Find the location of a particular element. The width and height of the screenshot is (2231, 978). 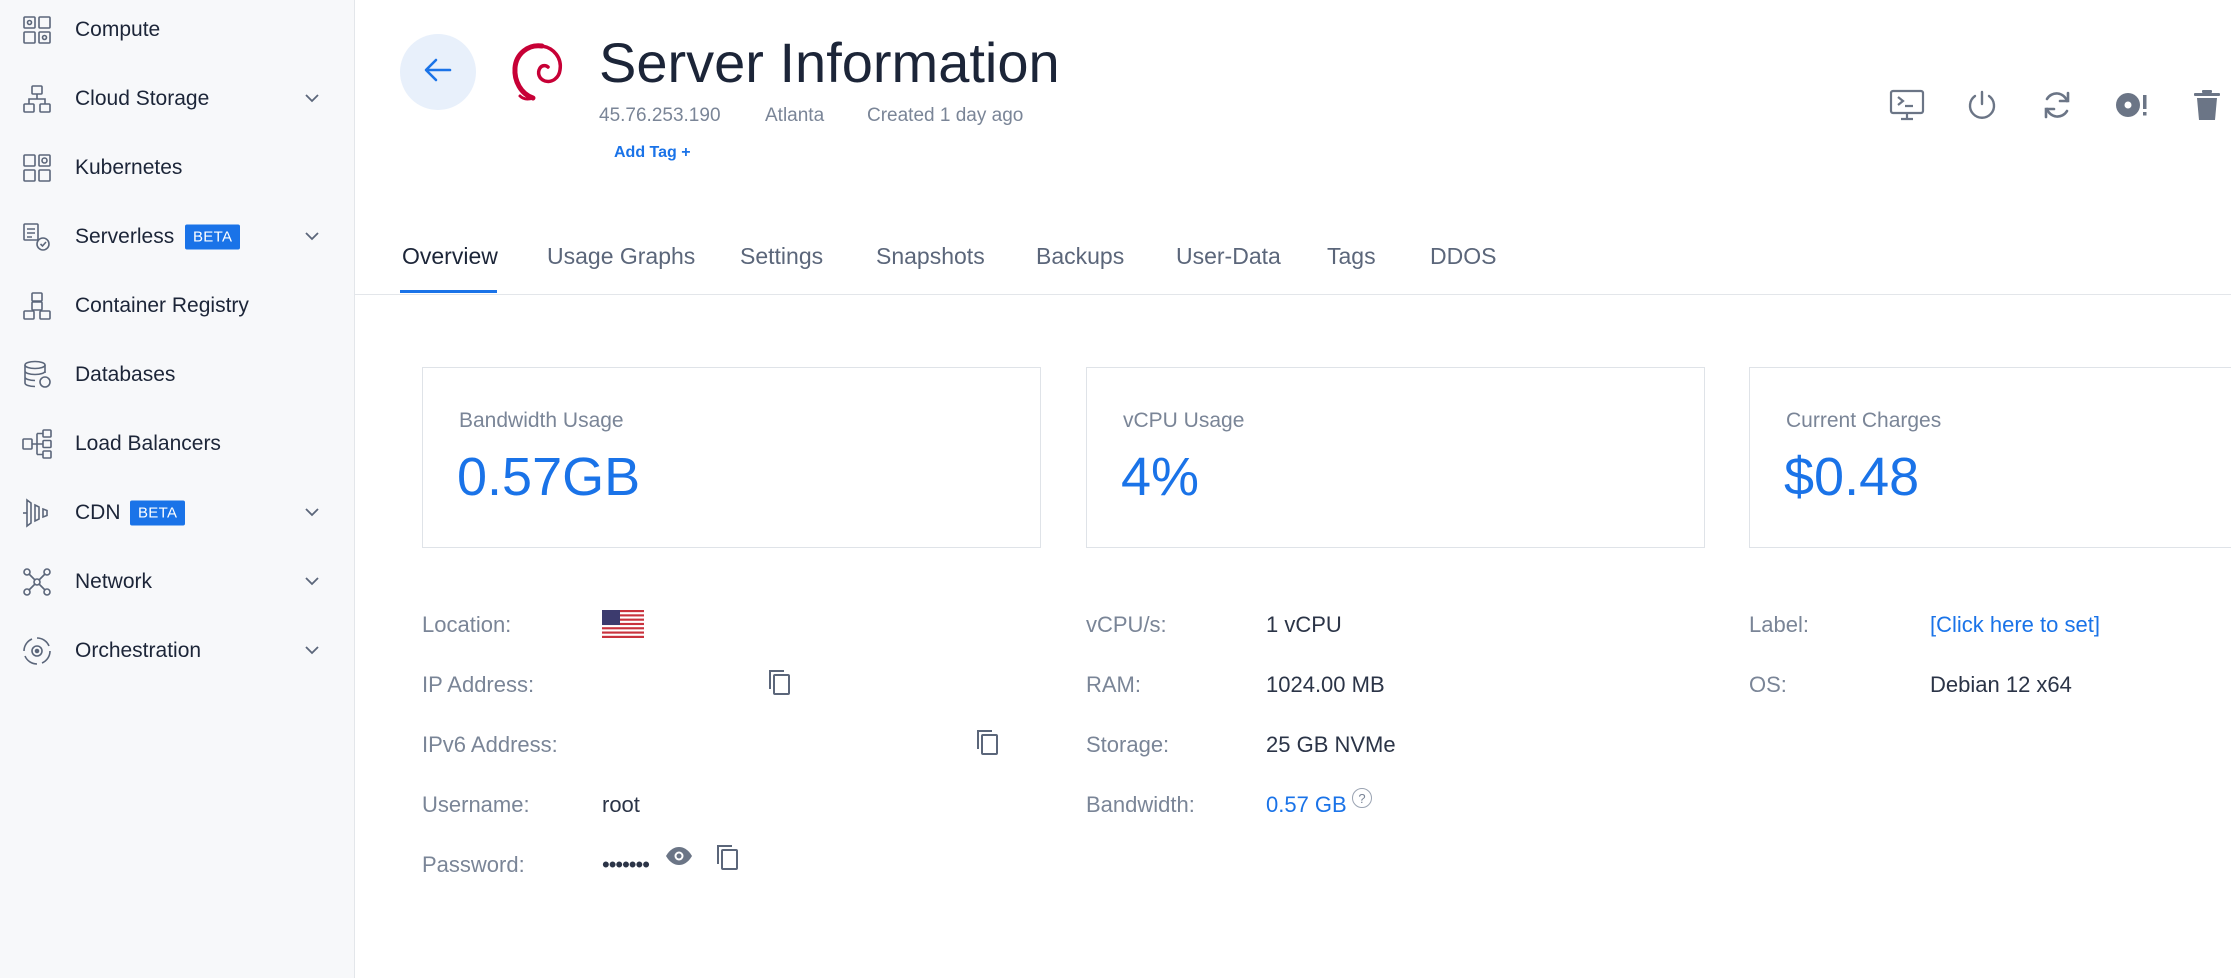

sidebar-item-label: CDN is located at coordinates (98, 512).